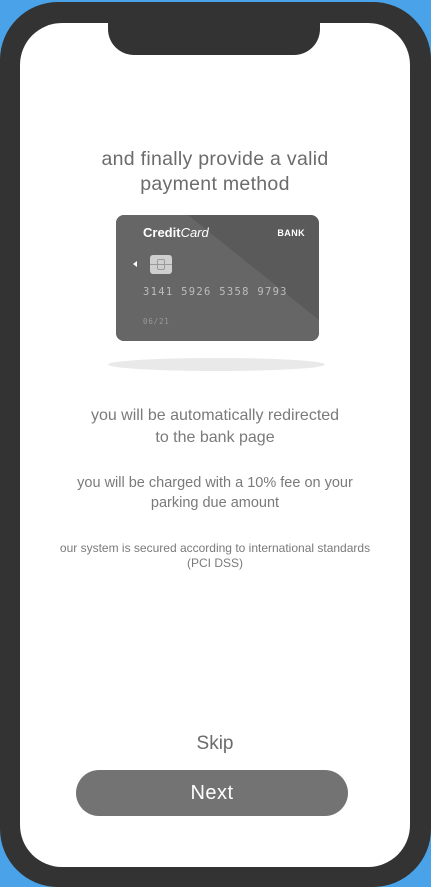  What do you see at coordinates (194, 232) in the screenshot?
I see `card-brand-italic: Card` at bounding box center [194, 232].